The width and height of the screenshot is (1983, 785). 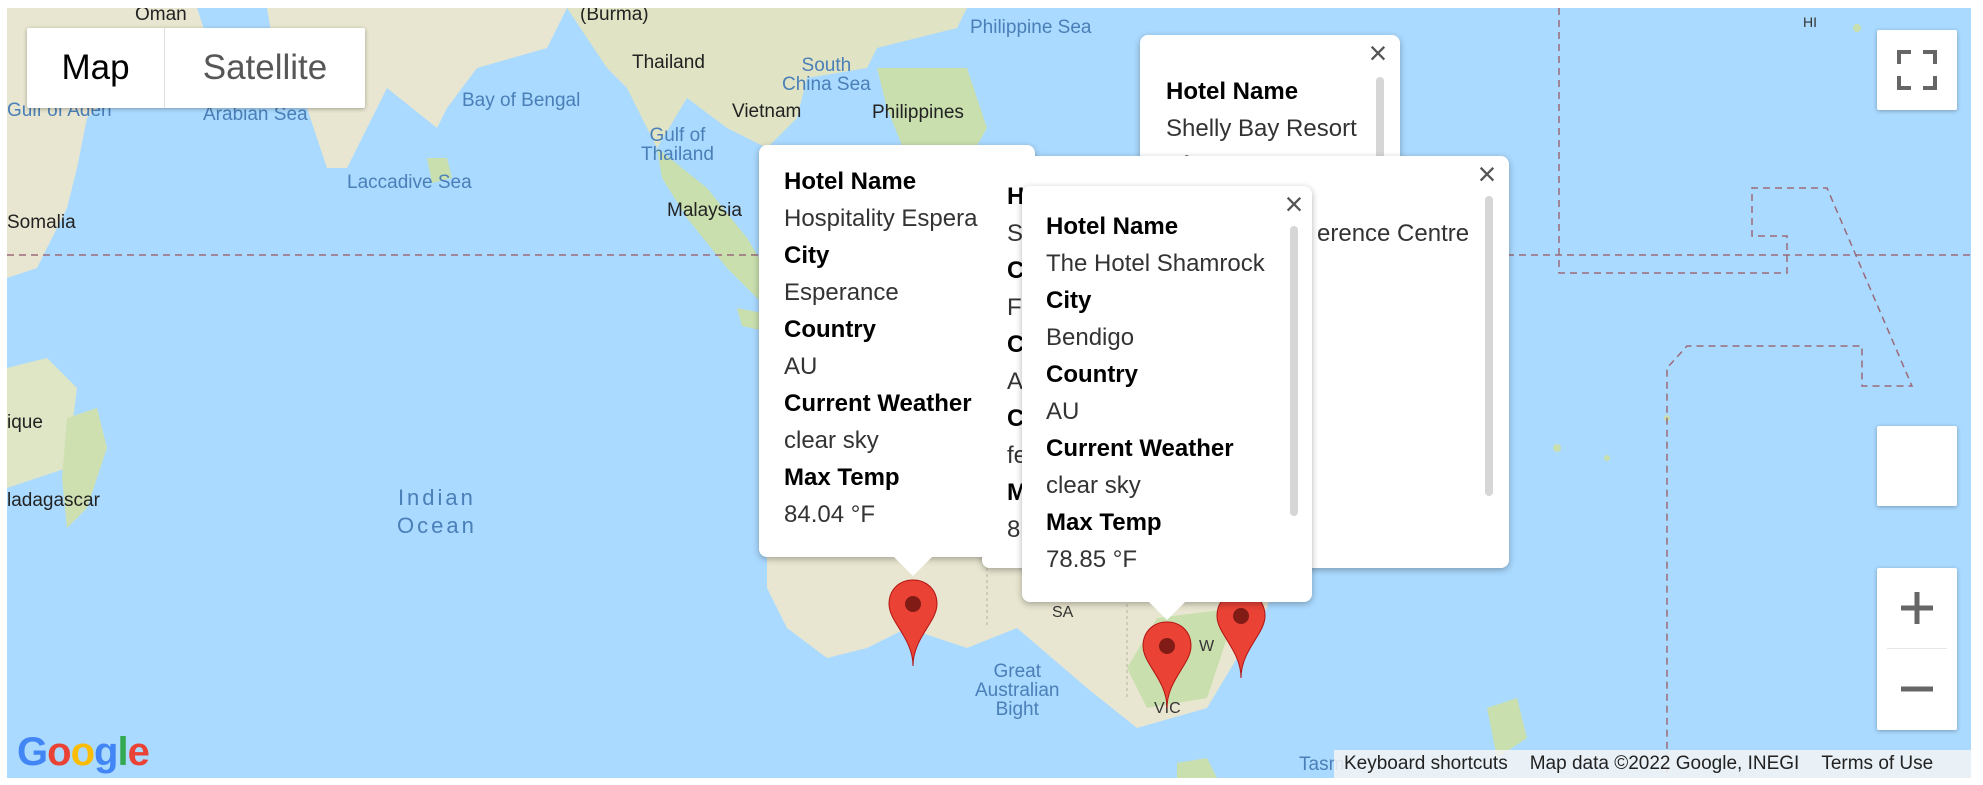 I want to click on hotel-name-value: erence Centre, so click(x=1393, y=233).